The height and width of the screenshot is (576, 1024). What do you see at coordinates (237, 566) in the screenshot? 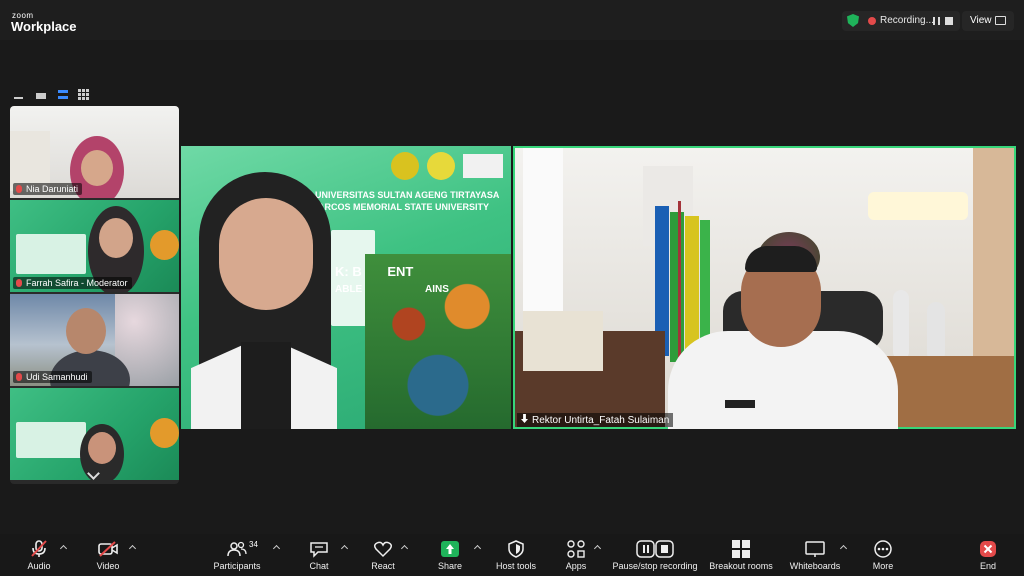
I see `participants-label: Participants` at bounding box center [237, 566].